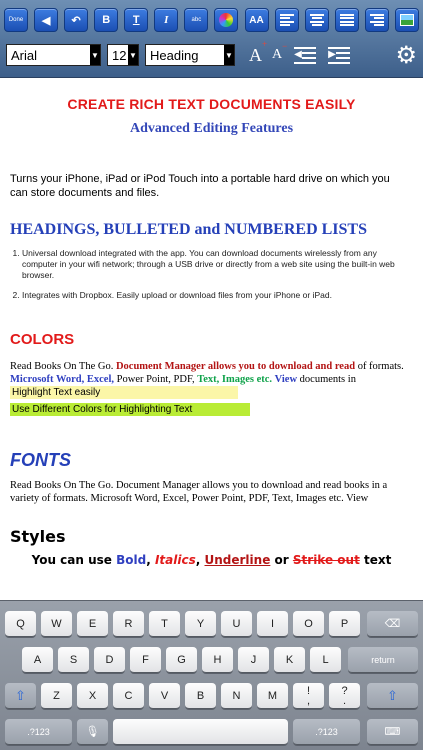 Image resolution: width=423 pixels, height=750 pixels. Describe the element at coordinates (344, 624) in the screenshot. I see `key-p: P` at that location.